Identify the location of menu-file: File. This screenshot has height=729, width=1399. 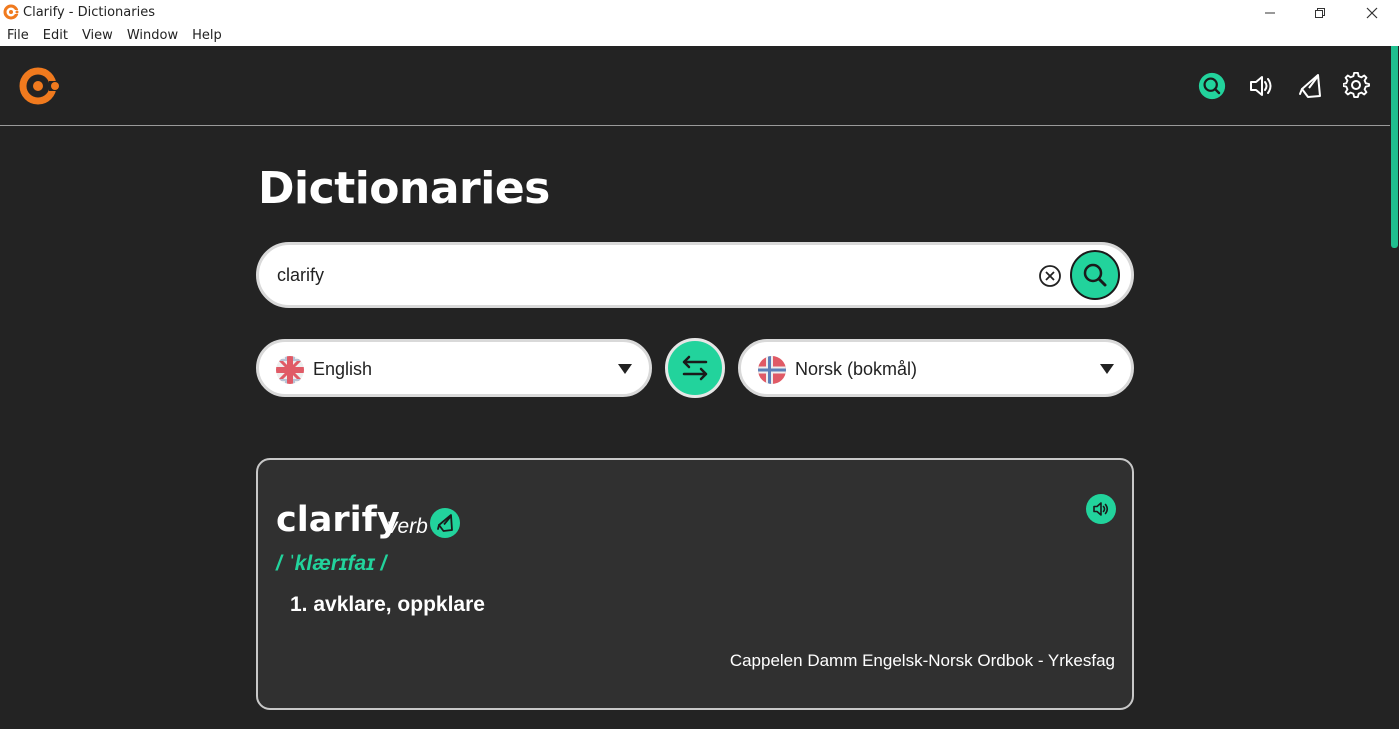
(18, 35).